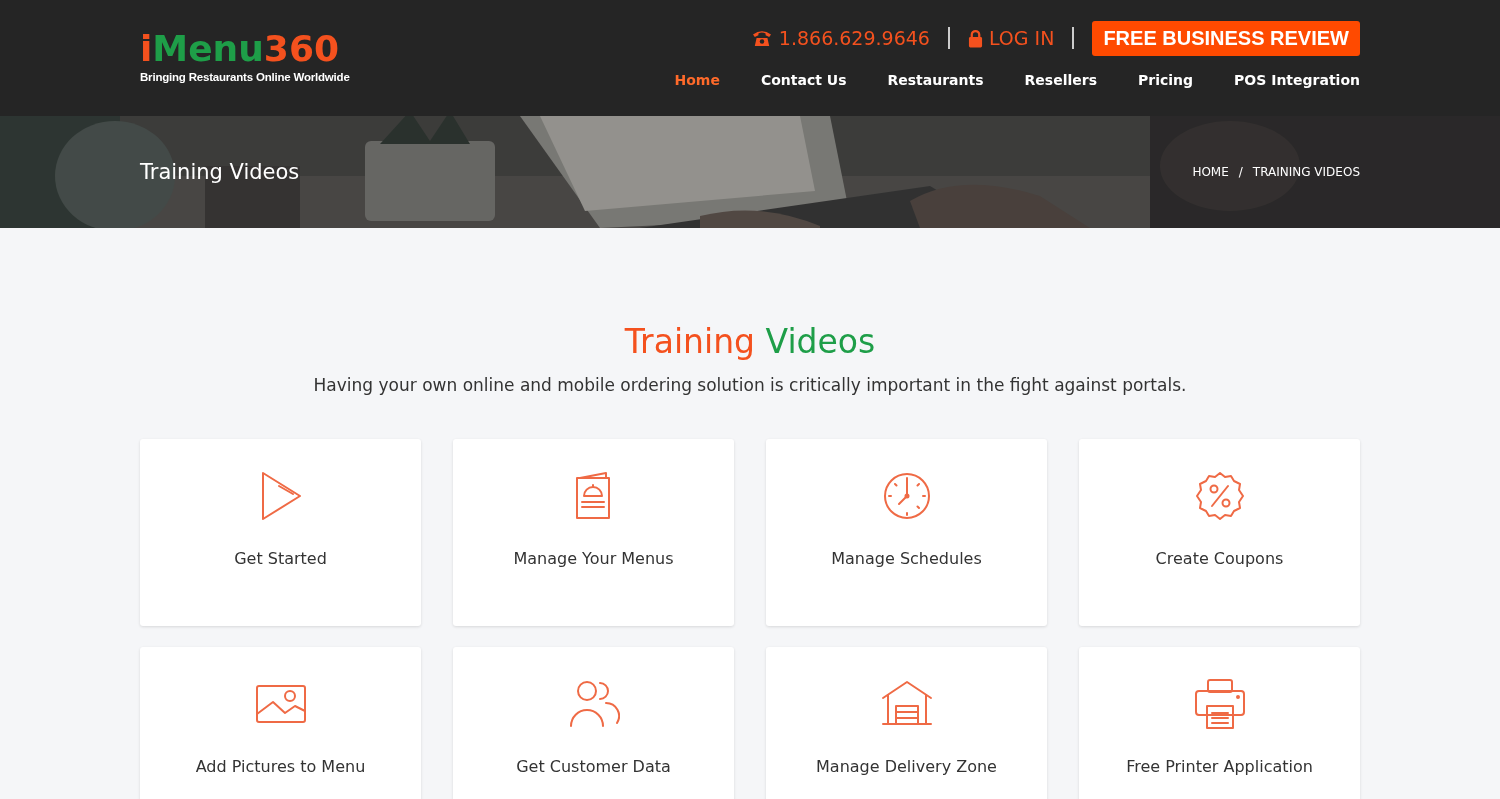  What do you see at coordinates (593, 766) in the screenshot?
I see `card-title: Get Customer Data` at bounding box center [593, 766].